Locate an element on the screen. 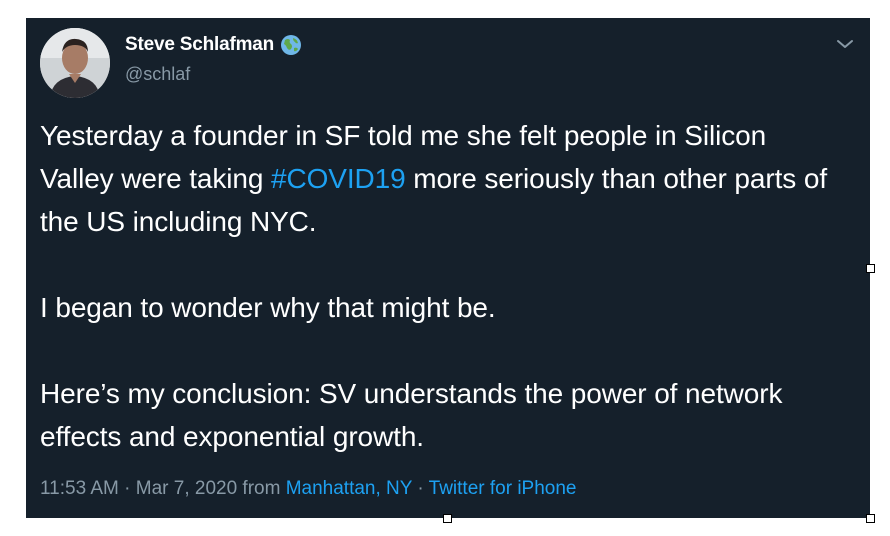  author-row: Steve Schlafman is located at coordinates (213, 45).